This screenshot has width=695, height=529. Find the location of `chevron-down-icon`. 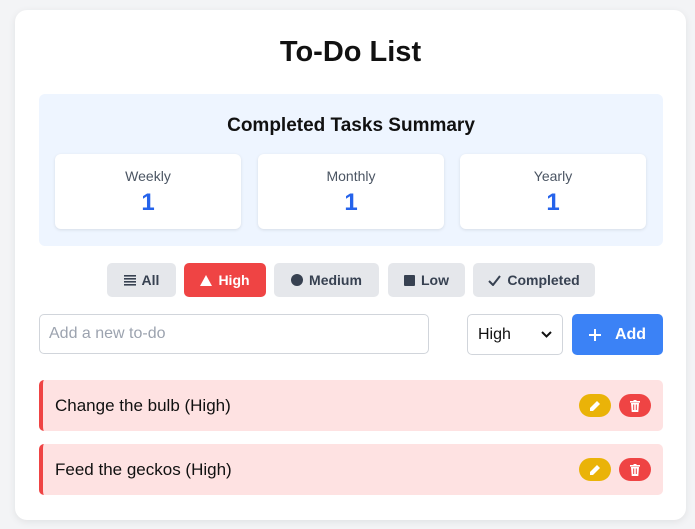

chevron-down-icon is located at coordinates (546, 334).